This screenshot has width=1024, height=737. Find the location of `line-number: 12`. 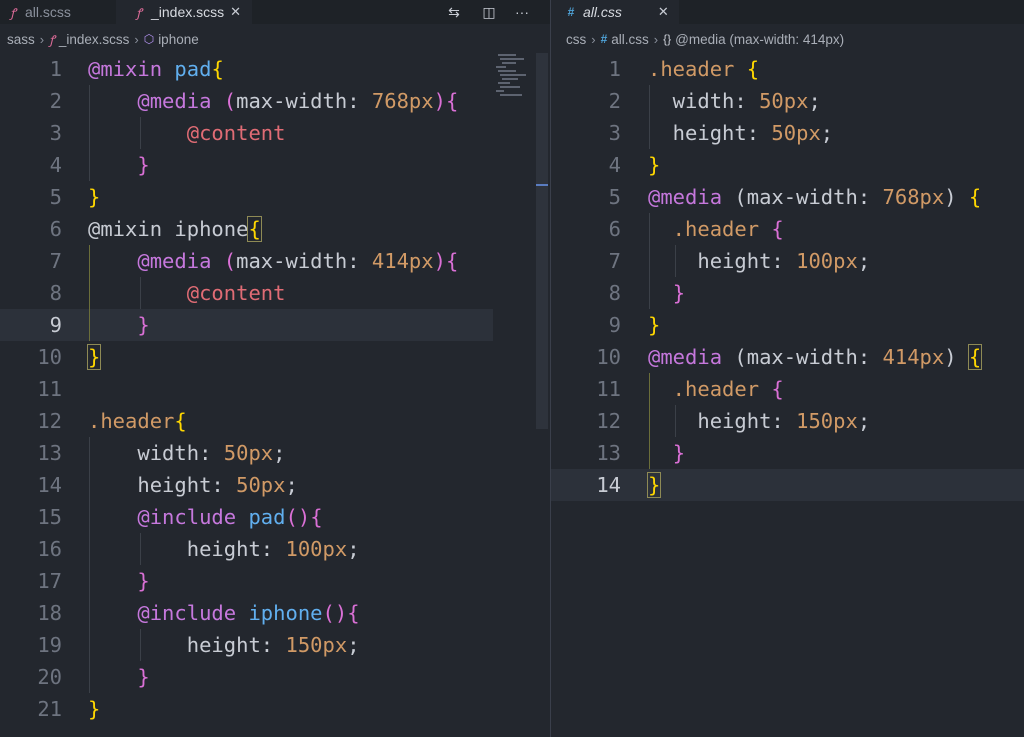

line-number: 12 is located at coordinates (49, 421).